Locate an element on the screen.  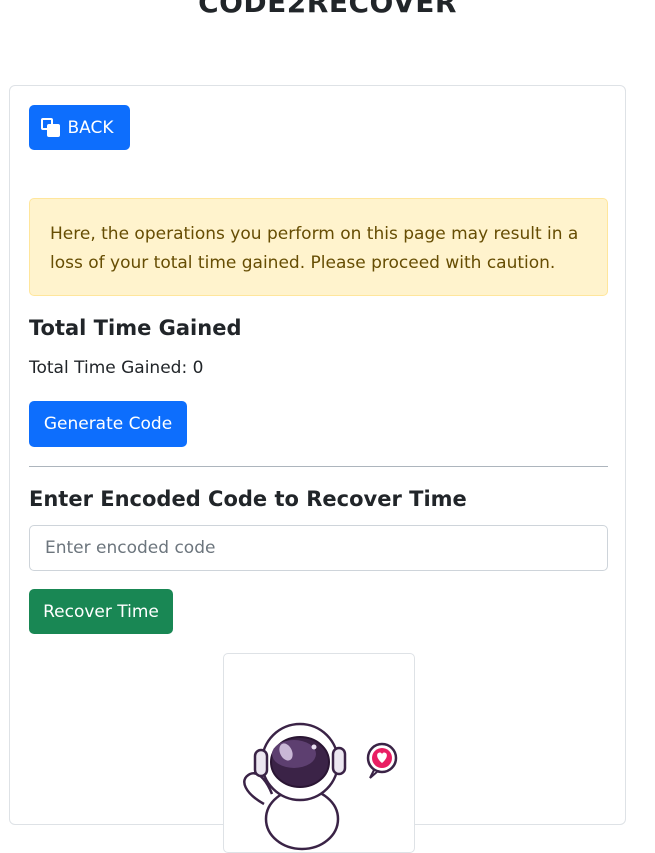
total-time-heading: Total Time Gained is located at coordinates (135, 328).